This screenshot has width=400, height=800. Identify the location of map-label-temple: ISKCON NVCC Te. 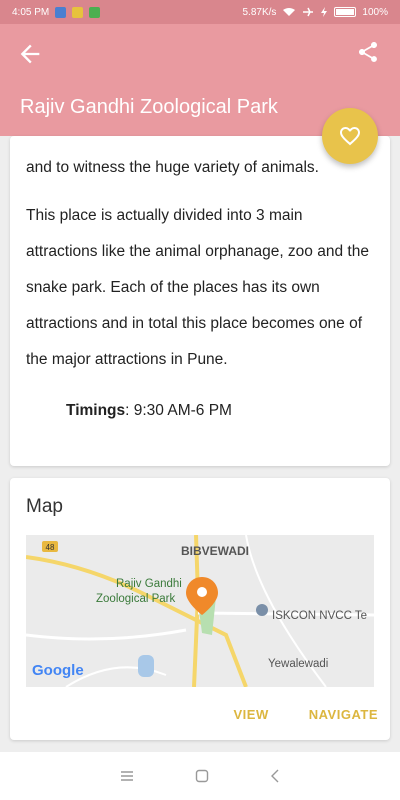
(319, 616).